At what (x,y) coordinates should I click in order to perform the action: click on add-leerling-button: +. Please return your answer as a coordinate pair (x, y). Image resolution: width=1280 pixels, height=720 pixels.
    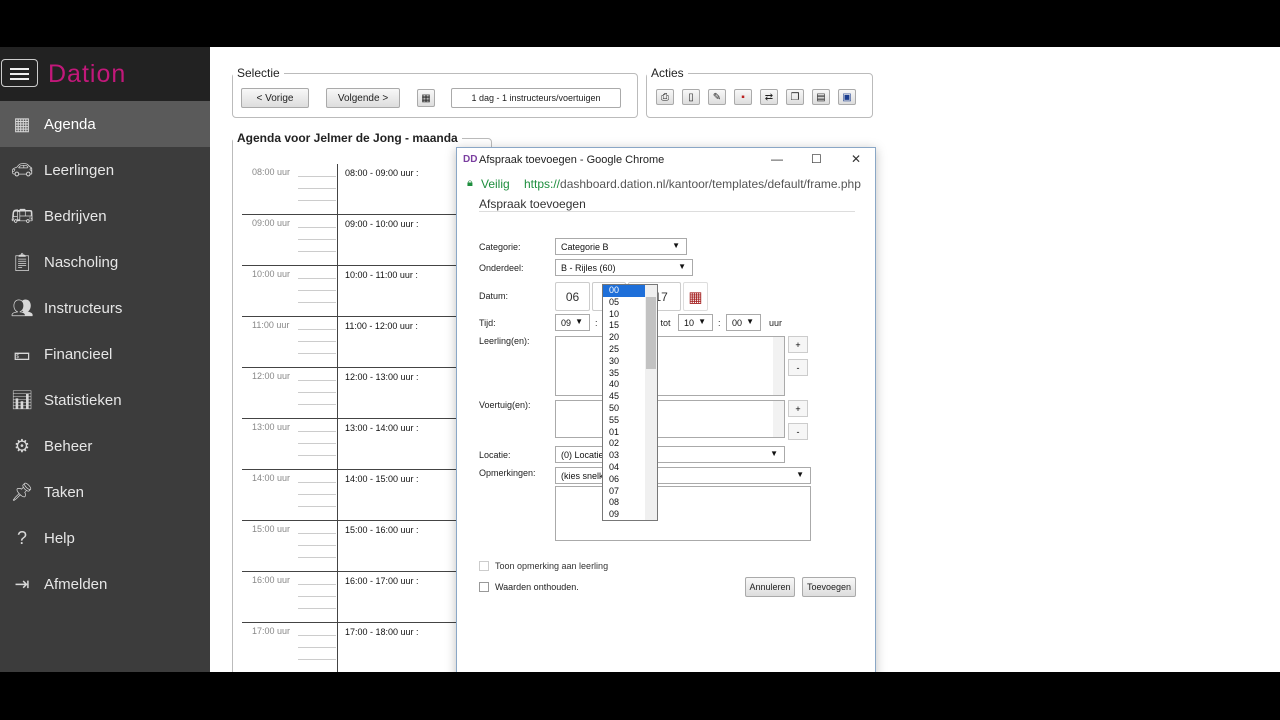
    Looking at the image, I should click on (798, 344).